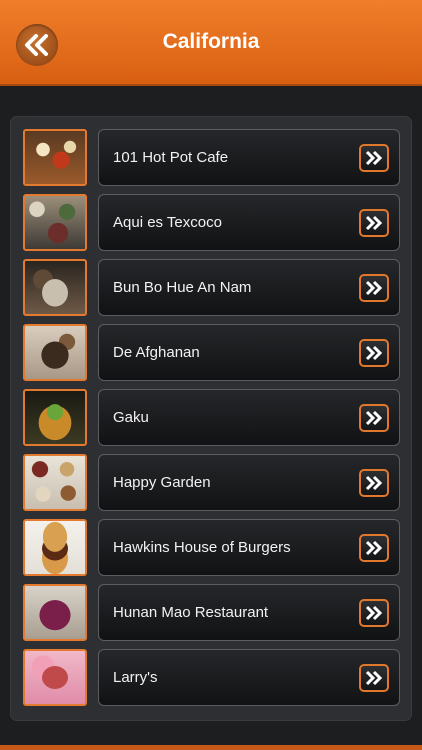 The height and width of the screenshot is (750, 422). I want to click on restaurant-name: Happy Garden, so click(162, 482).